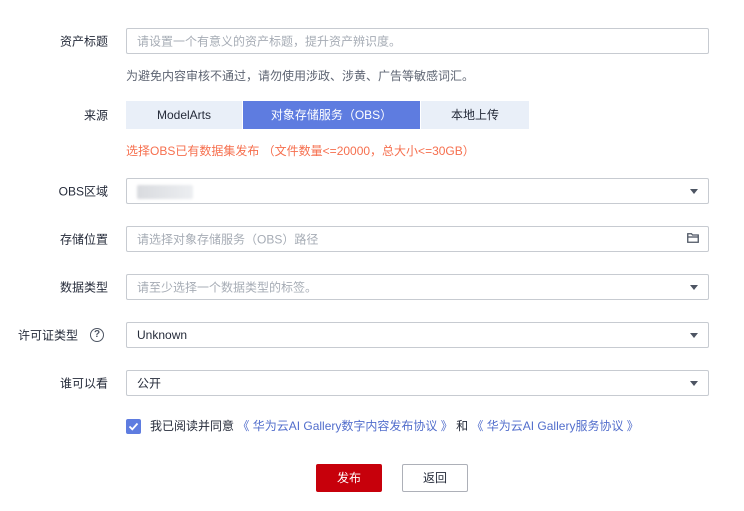 The width and height of the screenshot is (744, 511). What do you see at coordinates (184, 115) in the screenshot?
I see `source-option-modelarts: ModelArts` at bounding box center [184, 115].